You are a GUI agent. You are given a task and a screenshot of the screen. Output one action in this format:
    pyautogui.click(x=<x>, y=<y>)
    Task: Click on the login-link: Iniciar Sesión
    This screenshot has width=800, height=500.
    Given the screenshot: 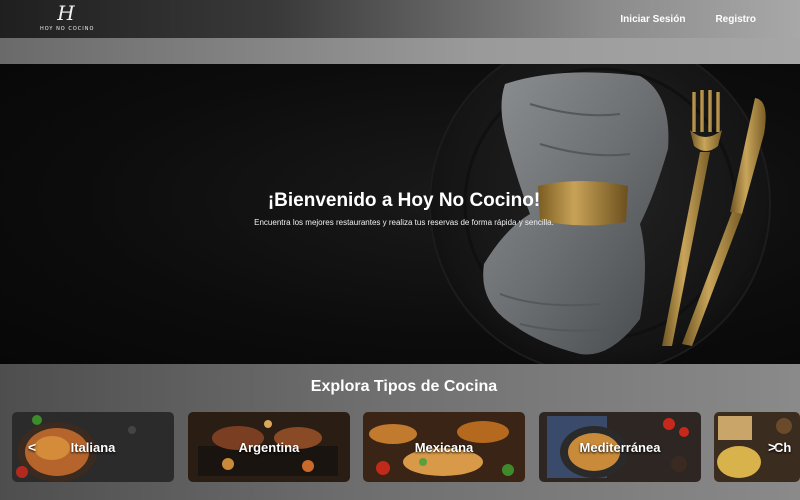 What is the action you would take?
    pyautogui.click(x=652, y=19)
    